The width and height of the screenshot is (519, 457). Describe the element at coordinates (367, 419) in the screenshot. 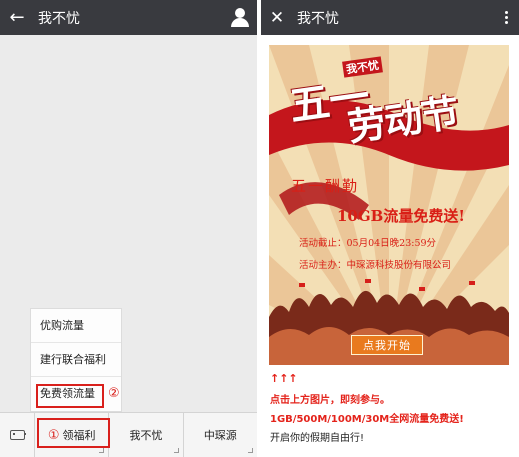

I see `message-line-2: 1GB/500M/100M/30M全网流量免费送!` at that location.